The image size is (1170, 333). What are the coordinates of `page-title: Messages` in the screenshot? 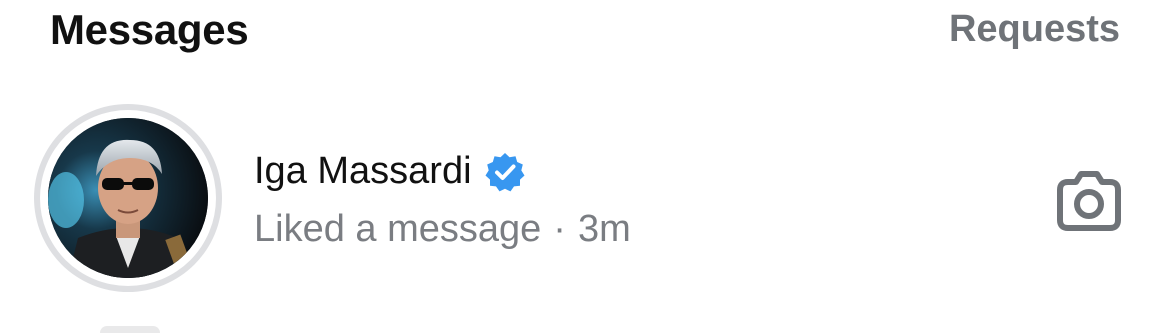 It's located at (149, 29).